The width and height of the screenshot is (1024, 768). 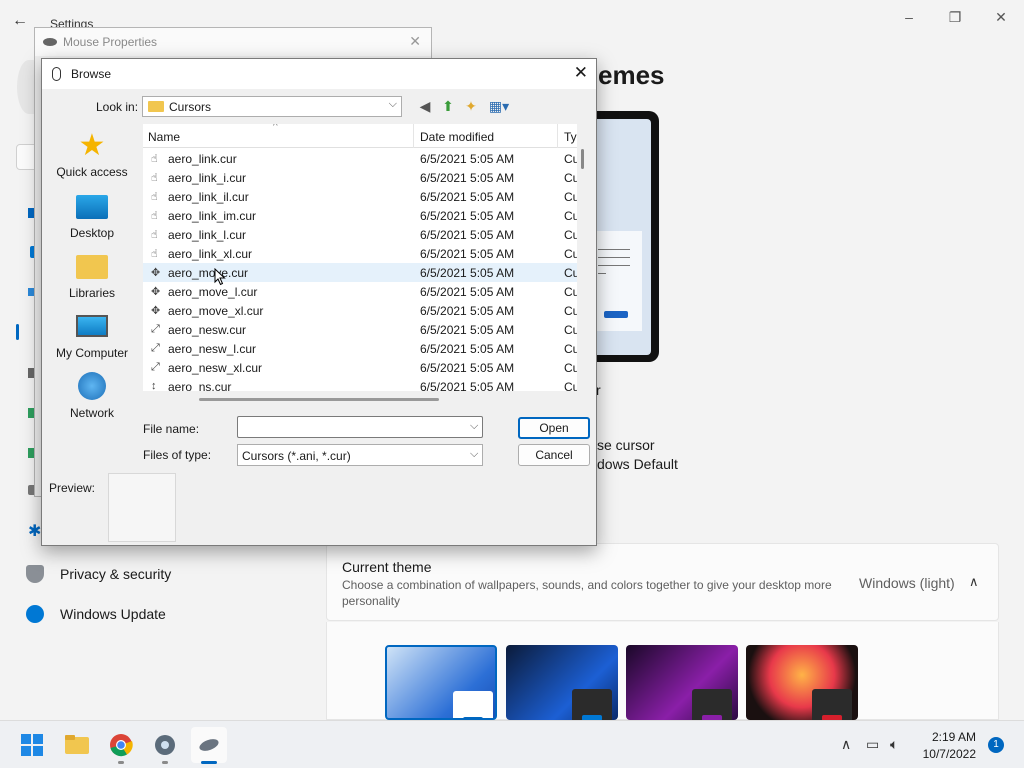 What do you see at coordinates (1001, 17) in the screenshot?
I see `close-button: ✕` at bounding box center [1001, 17].